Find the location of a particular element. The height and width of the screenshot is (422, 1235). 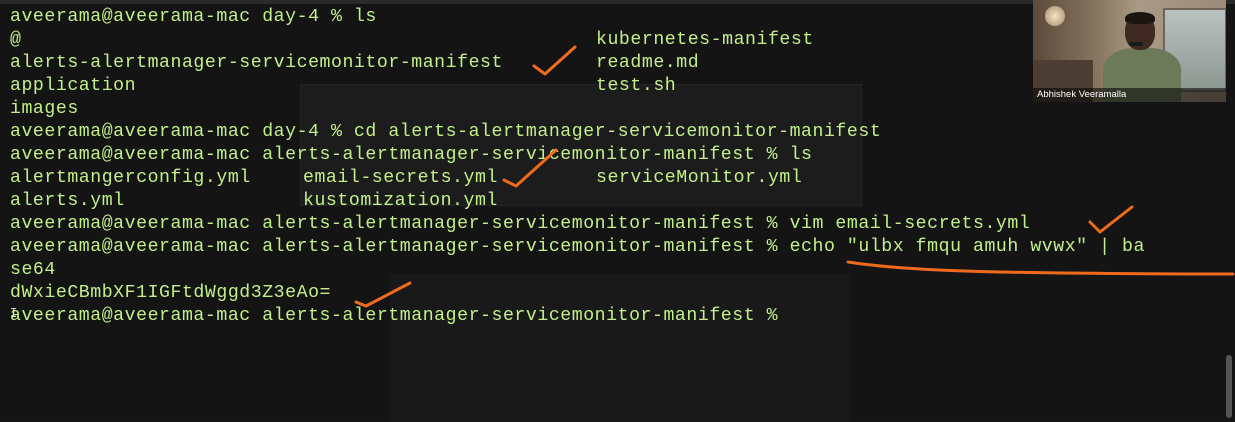

ls-item-servicemonitor: serviceMonitor.yml is located at coordinates (699, 178).